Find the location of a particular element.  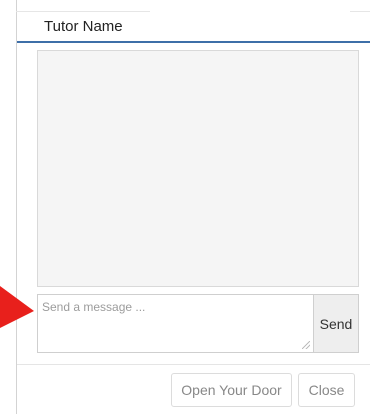

close-button: Close is located at coordinates (326, 390).